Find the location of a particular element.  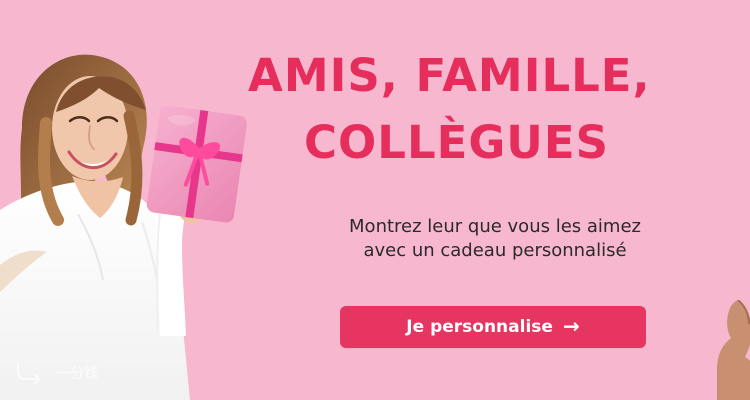

watermark-logo-icon is located at coordinates (28, 373).